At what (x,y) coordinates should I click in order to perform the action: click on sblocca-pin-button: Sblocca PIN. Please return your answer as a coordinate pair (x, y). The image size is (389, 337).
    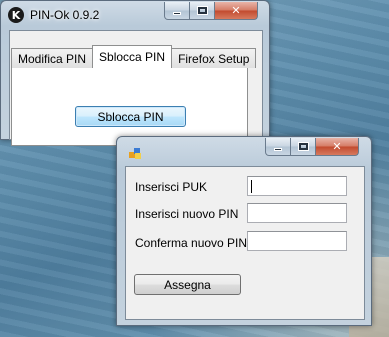
    Looking at the image, I should click on (130, 116).